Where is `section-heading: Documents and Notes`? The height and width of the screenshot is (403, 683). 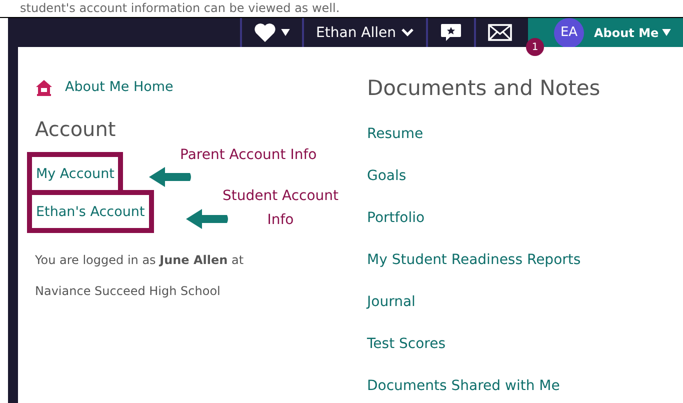 section-heading: Documents and Notes is located at coordinates (483, 88).